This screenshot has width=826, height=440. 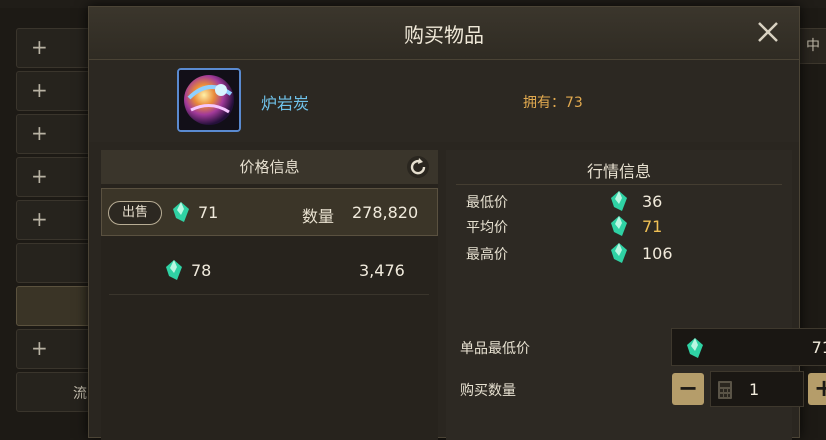 I want to click on buy-quantity-label: 购买数量, so click(x=488, y=391).